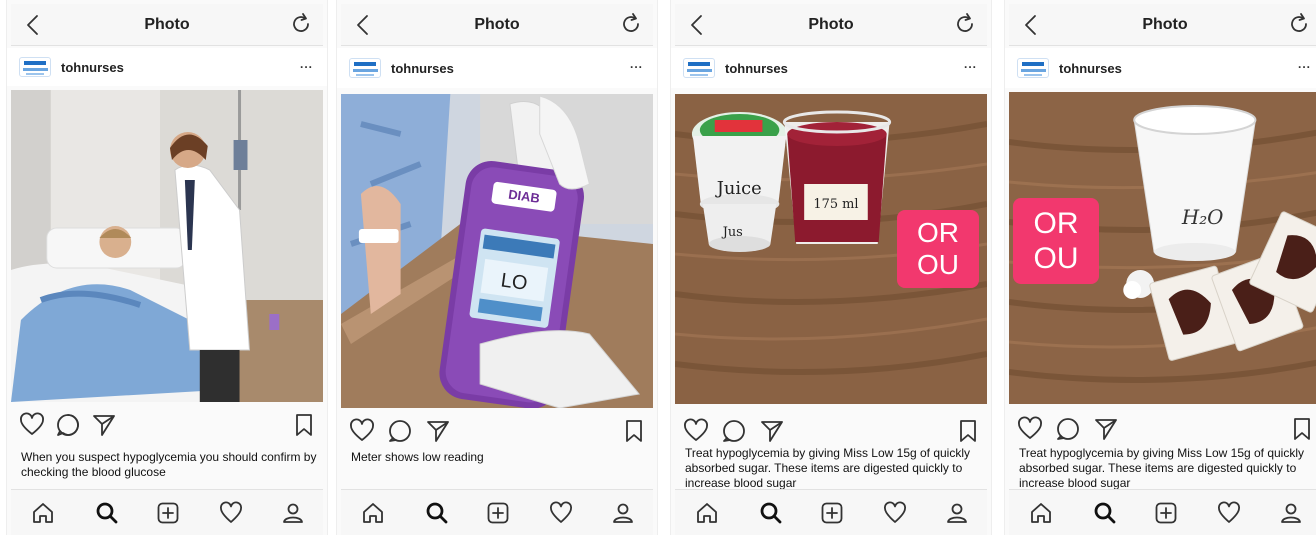  Describe the element at coordinates (167, 246) in the screenshot. I see `post-photo` at that location.